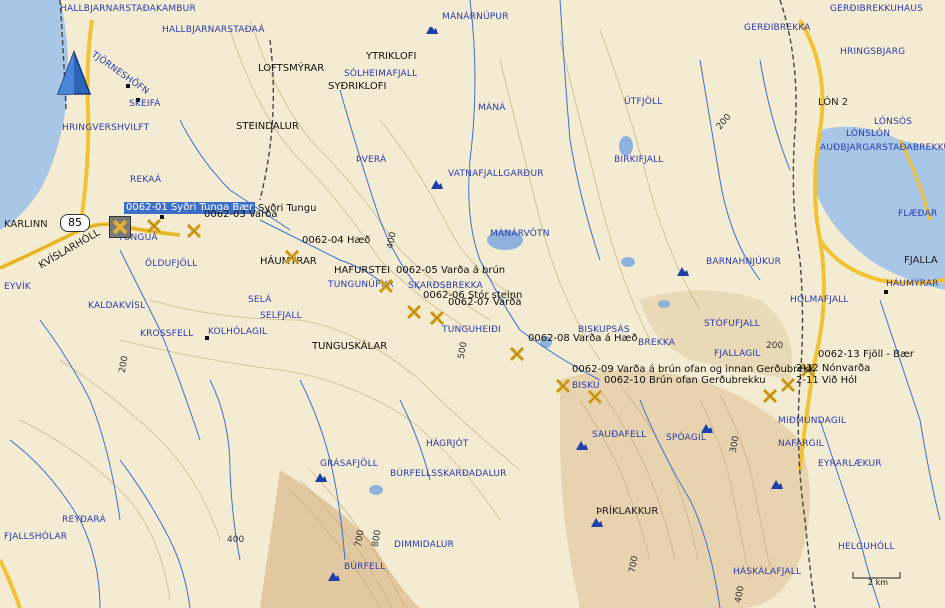 Image resolution: width=945 pixels, height=608 pixels. I want to click on waypoint-0062-10-marker, so click(595, 397).